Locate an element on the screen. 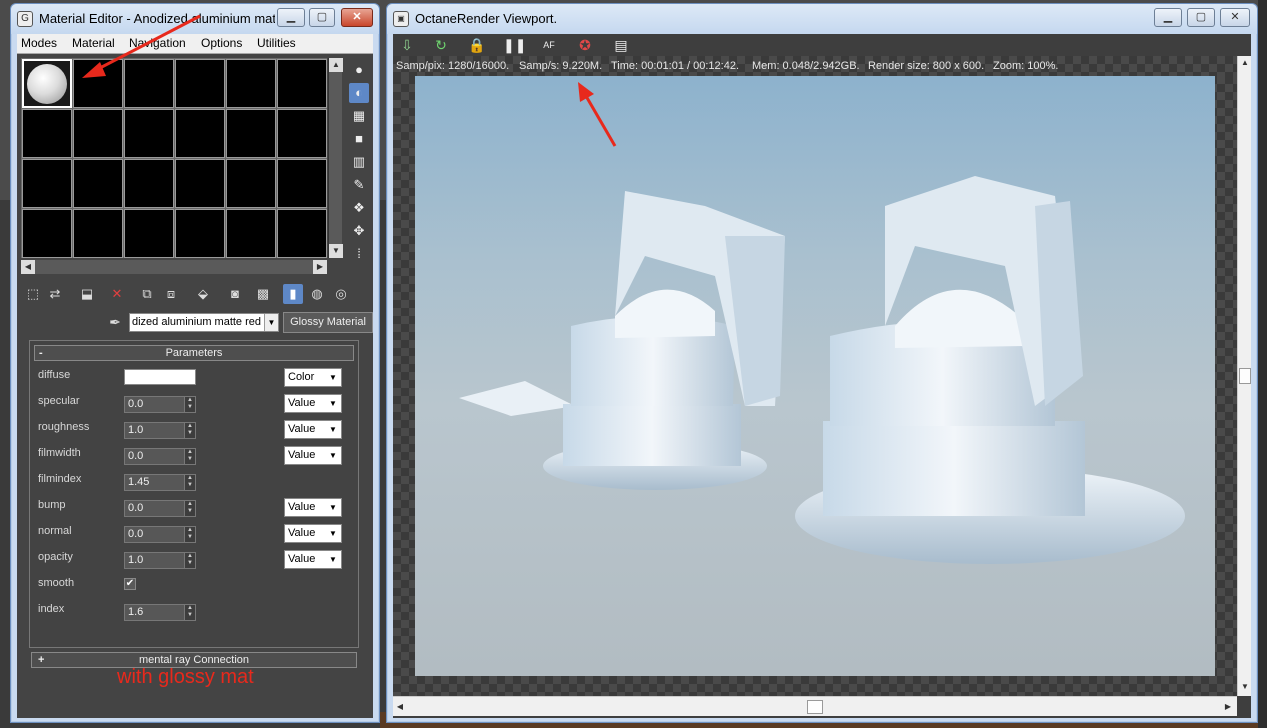  show-end-result-icon: ▮ is located at coordinates (293, 294).